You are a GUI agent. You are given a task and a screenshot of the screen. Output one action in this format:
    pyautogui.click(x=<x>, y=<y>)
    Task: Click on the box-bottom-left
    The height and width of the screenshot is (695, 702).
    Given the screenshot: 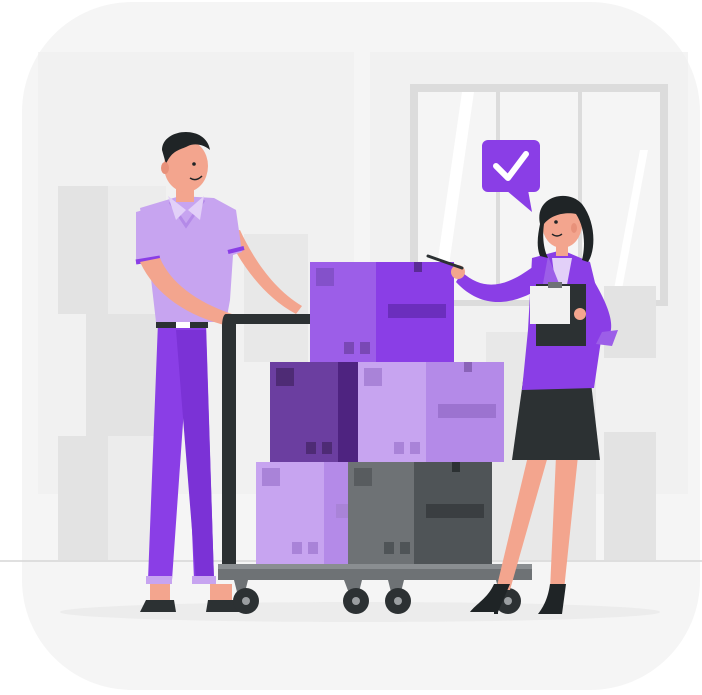 What is the action you would take?
    pyautogui.click(x=303, y=513)
    